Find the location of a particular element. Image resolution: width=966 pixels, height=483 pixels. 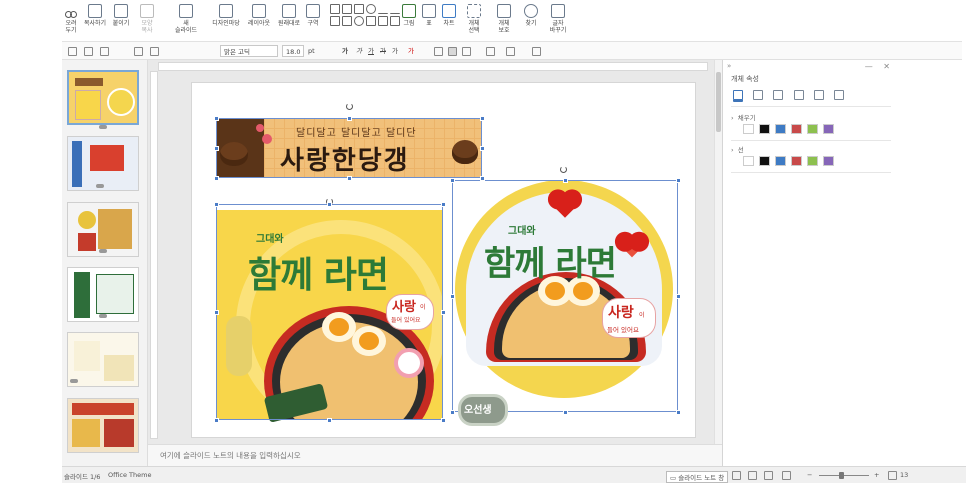

paste-button: 붙이기 is located at coordinates (121, 23).